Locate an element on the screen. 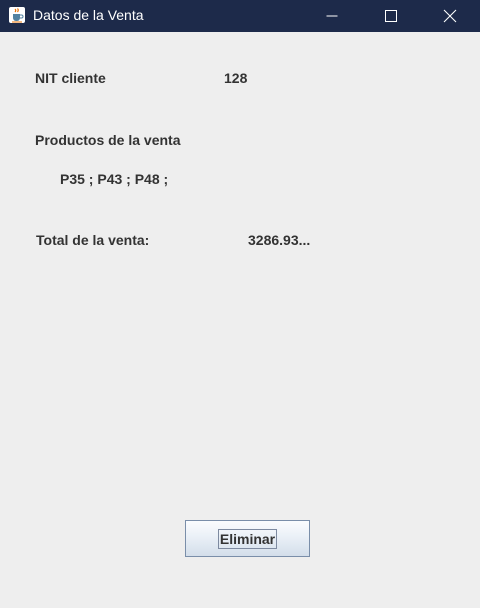 The image size is (480, 608). total-label: Total de la venta: is located at coordinates (93, 240).